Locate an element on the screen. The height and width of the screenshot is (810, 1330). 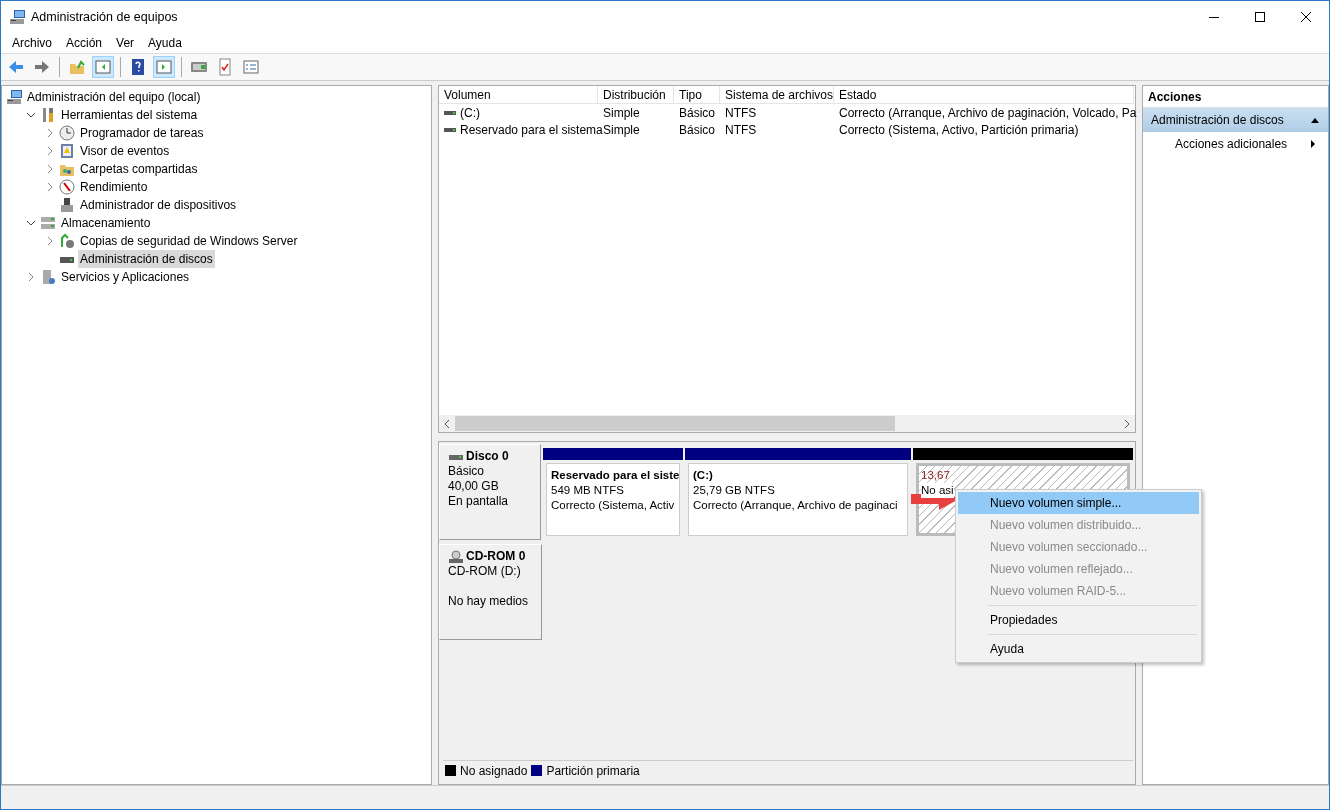
table-cell-text: Reservado para el sistema is located at coordinates (531, 130).